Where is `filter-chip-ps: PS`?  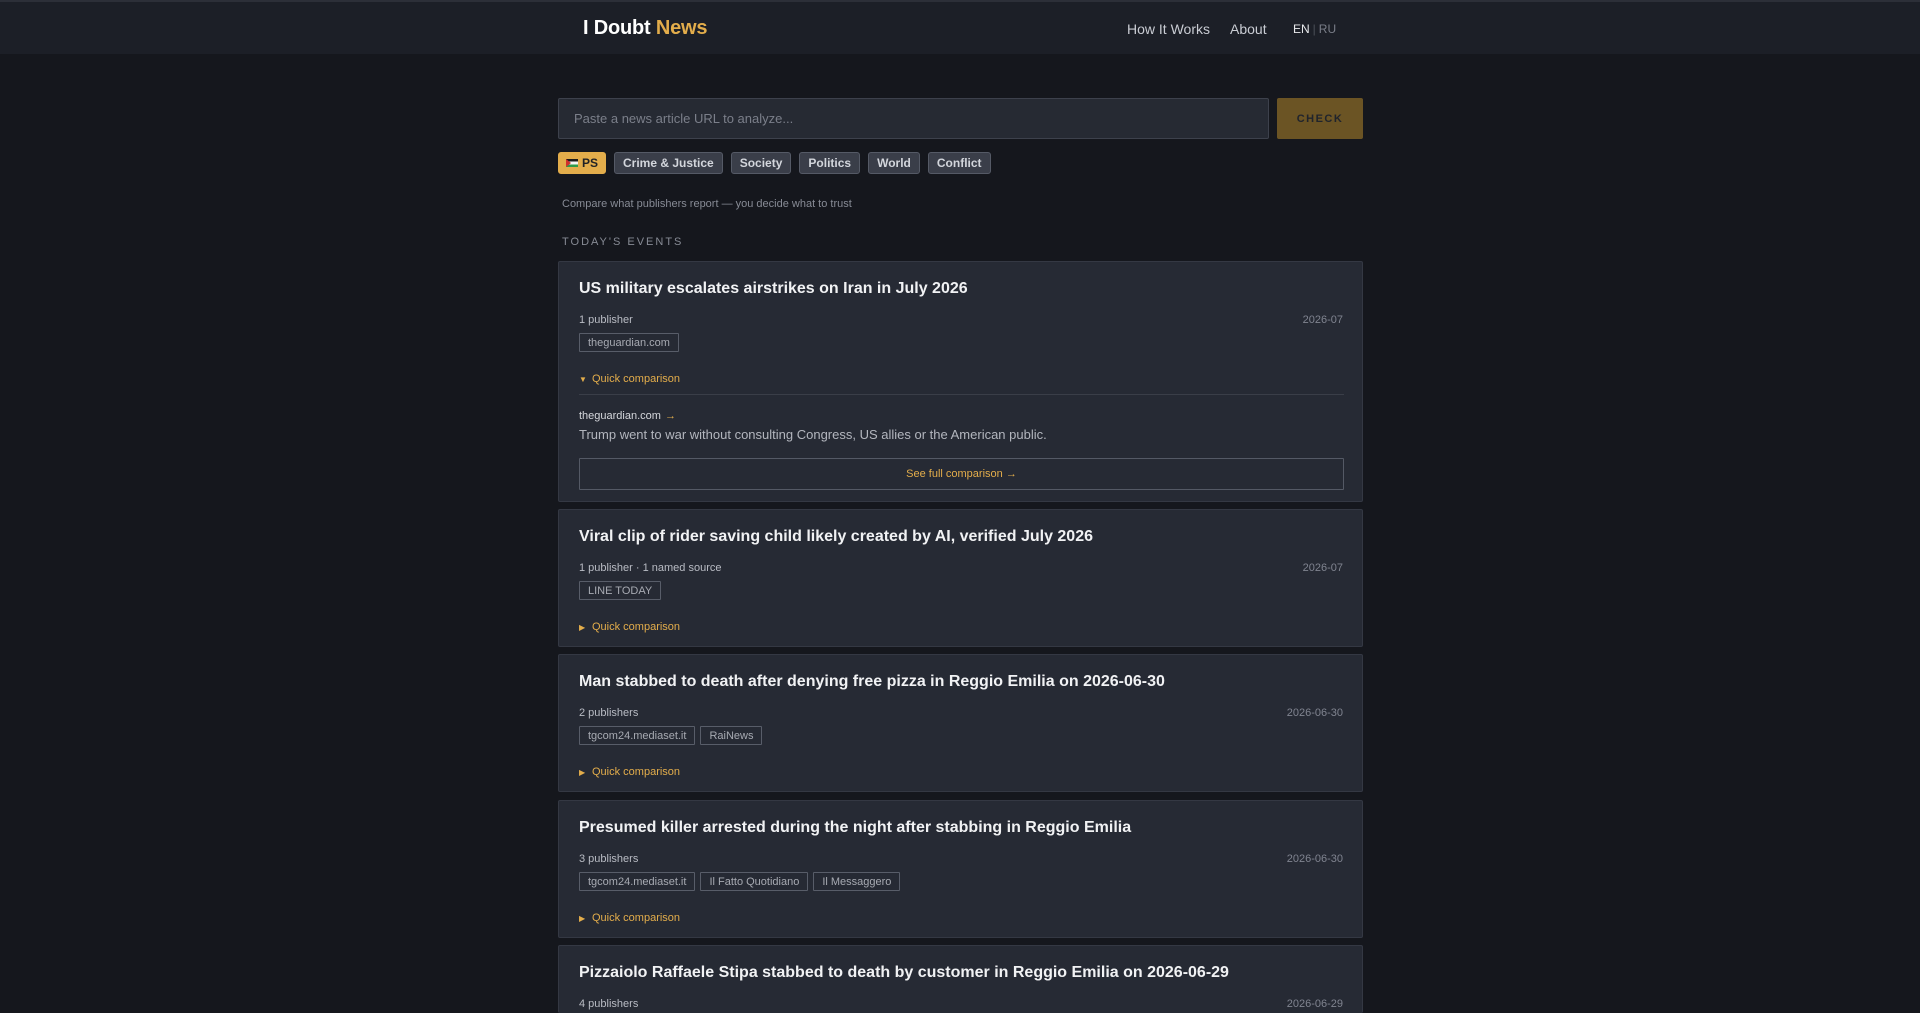 filter-chip-ps: PS is located at coordinates (582, 163).